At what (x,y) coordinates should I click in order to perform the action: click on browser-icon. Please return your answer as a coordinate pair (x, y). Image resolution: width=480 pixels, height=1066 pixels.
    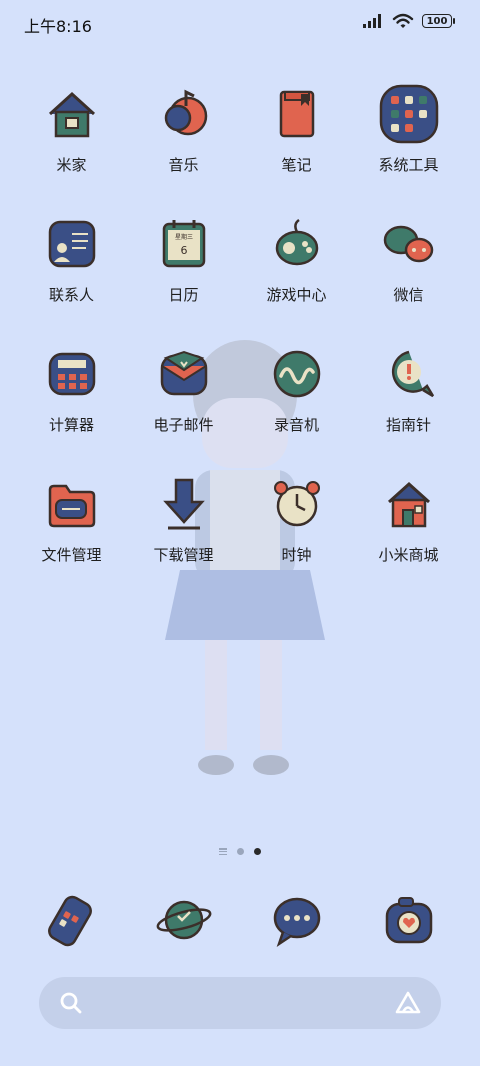
    Looking at the image, I should click on (183, 920).